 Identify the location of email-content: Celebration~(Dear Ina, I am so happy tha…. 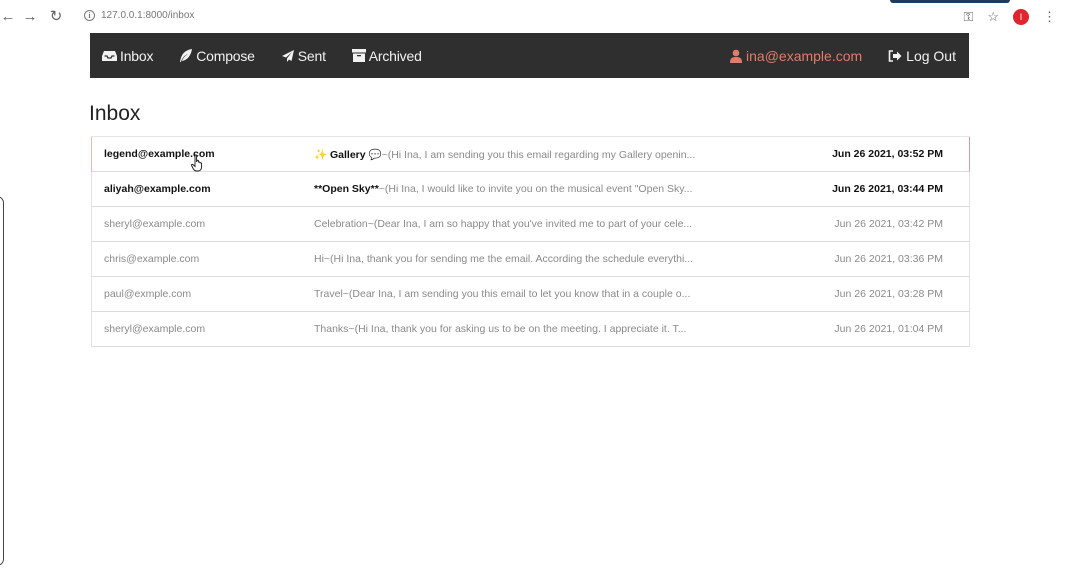
(516, 224).